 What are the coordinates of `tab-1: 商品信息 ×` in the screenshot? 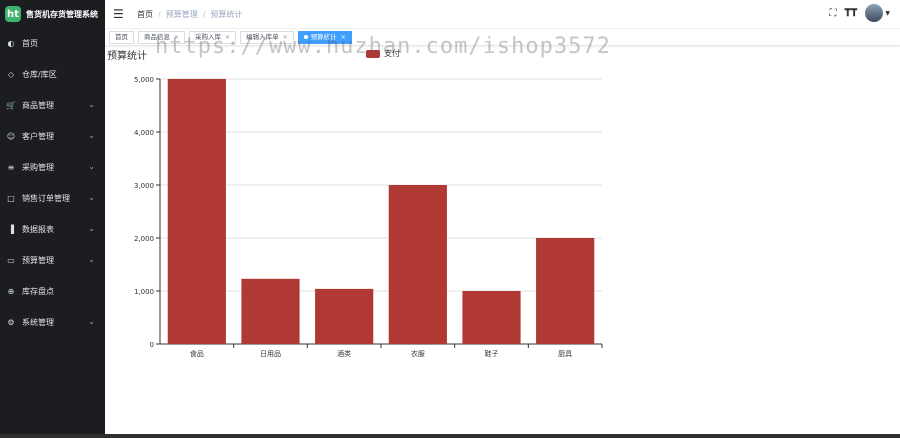 It's located at (162, 37).